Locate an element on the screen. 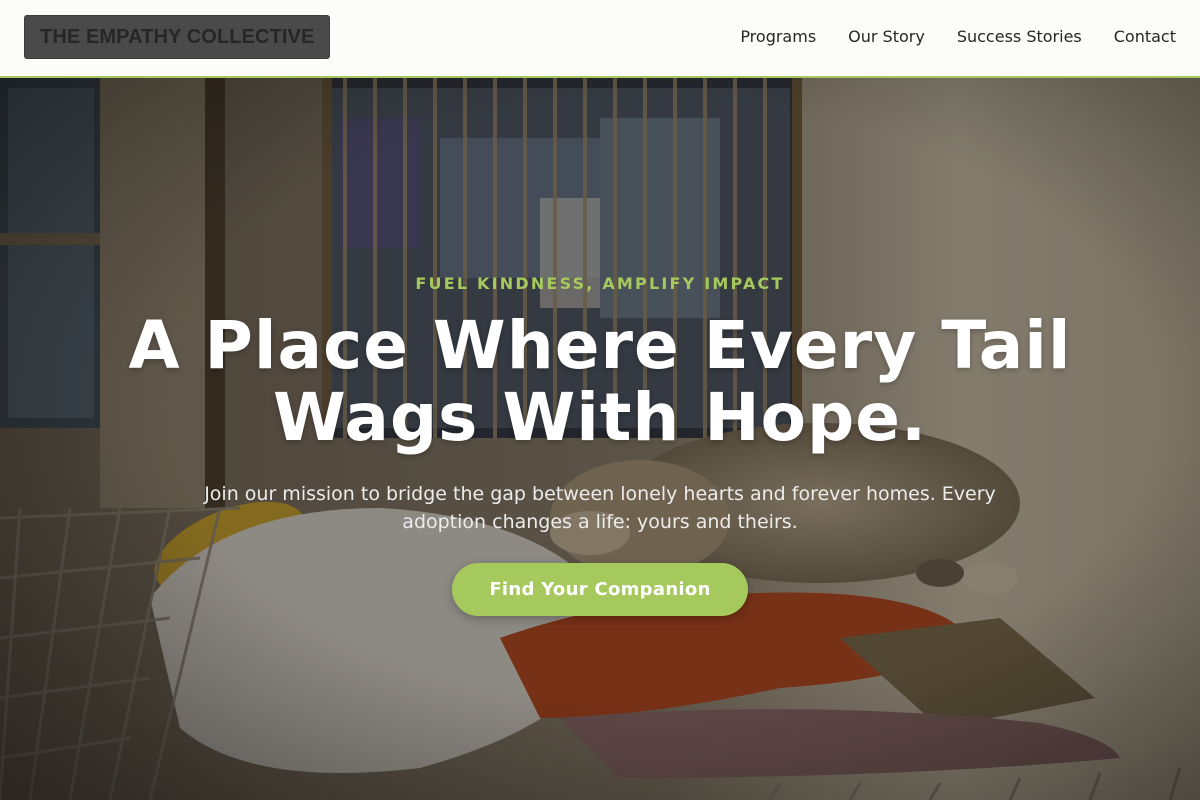 The image size is (1200, 800). nav-link-success-stories: Success Stories is located at coordinates (1019, 36).